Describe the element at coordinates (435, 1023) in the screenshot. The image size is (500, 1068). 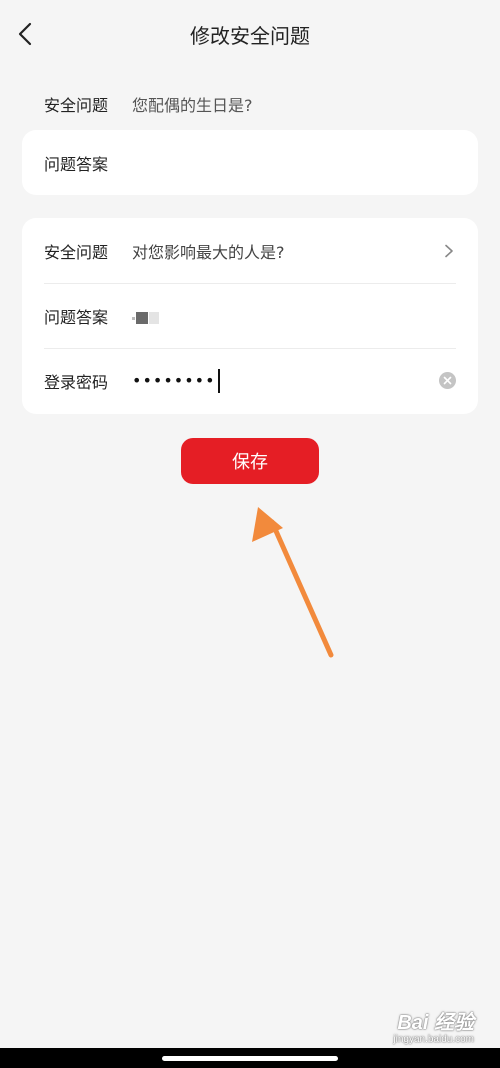
I see `watermark-brand: Bai 经验` at that location.